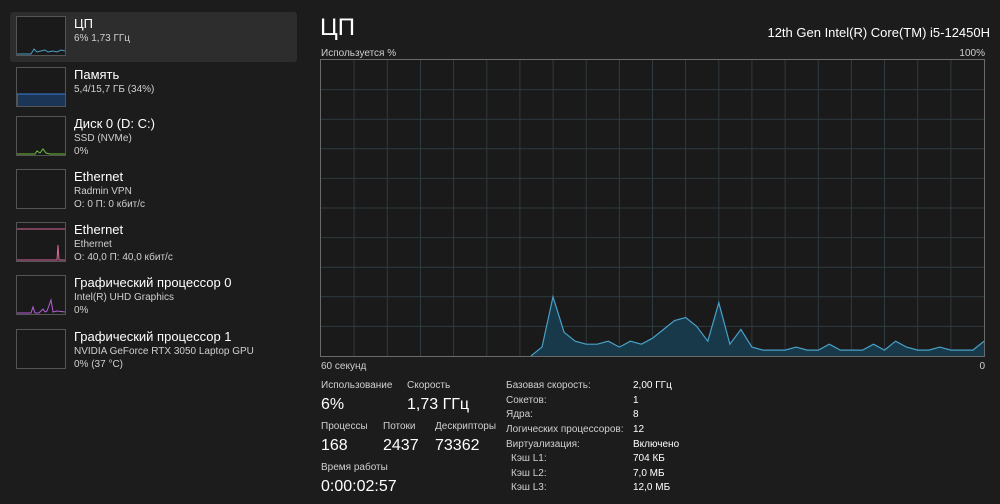 The height and width of the screenshot is (504, 1000). Describe the element at coordinates (565, 429) in the screenshot. I see `spec-key: Логических процессоров:` at that location.